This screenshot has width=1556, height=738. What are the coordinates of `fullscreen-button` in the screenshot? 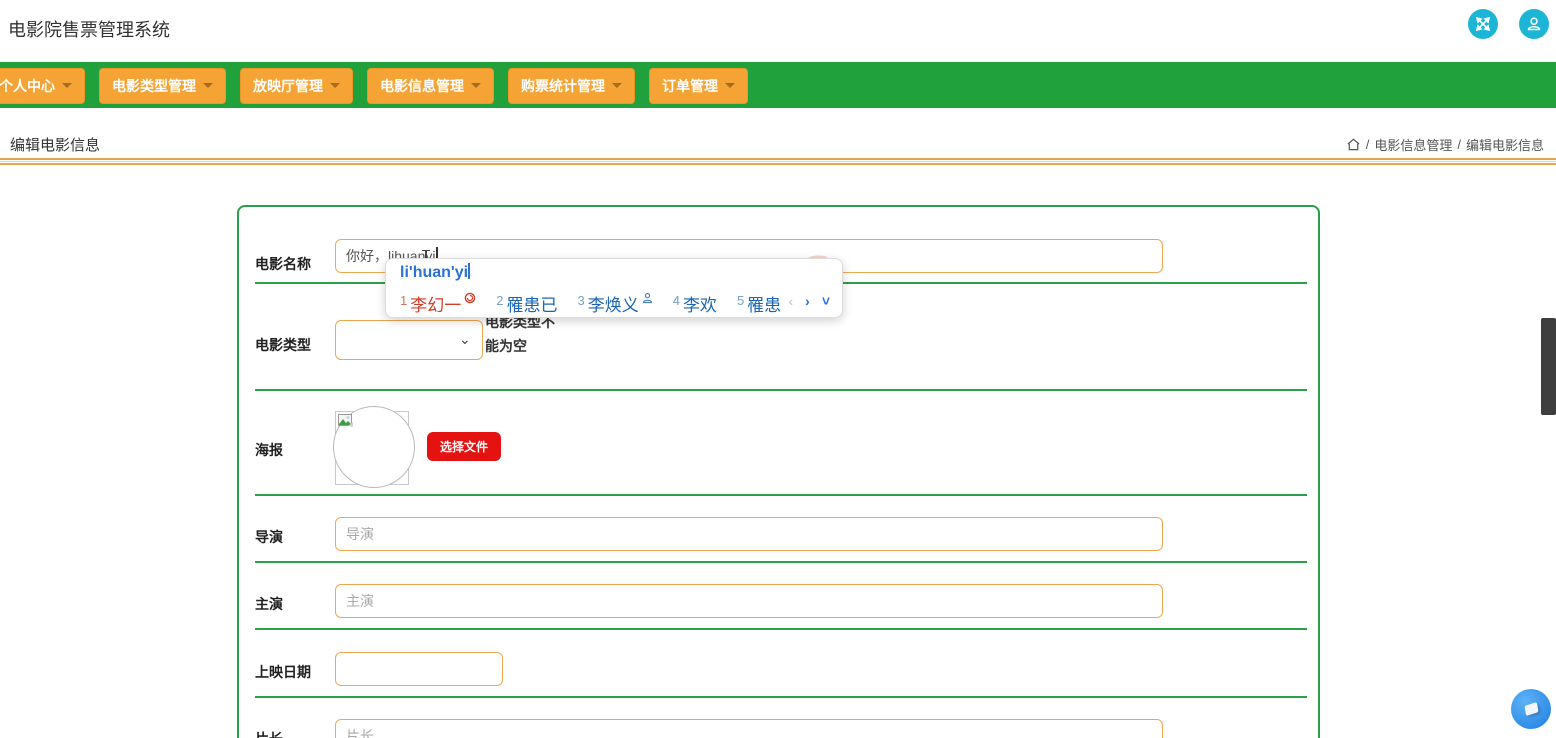 It's located at (1483, 24).